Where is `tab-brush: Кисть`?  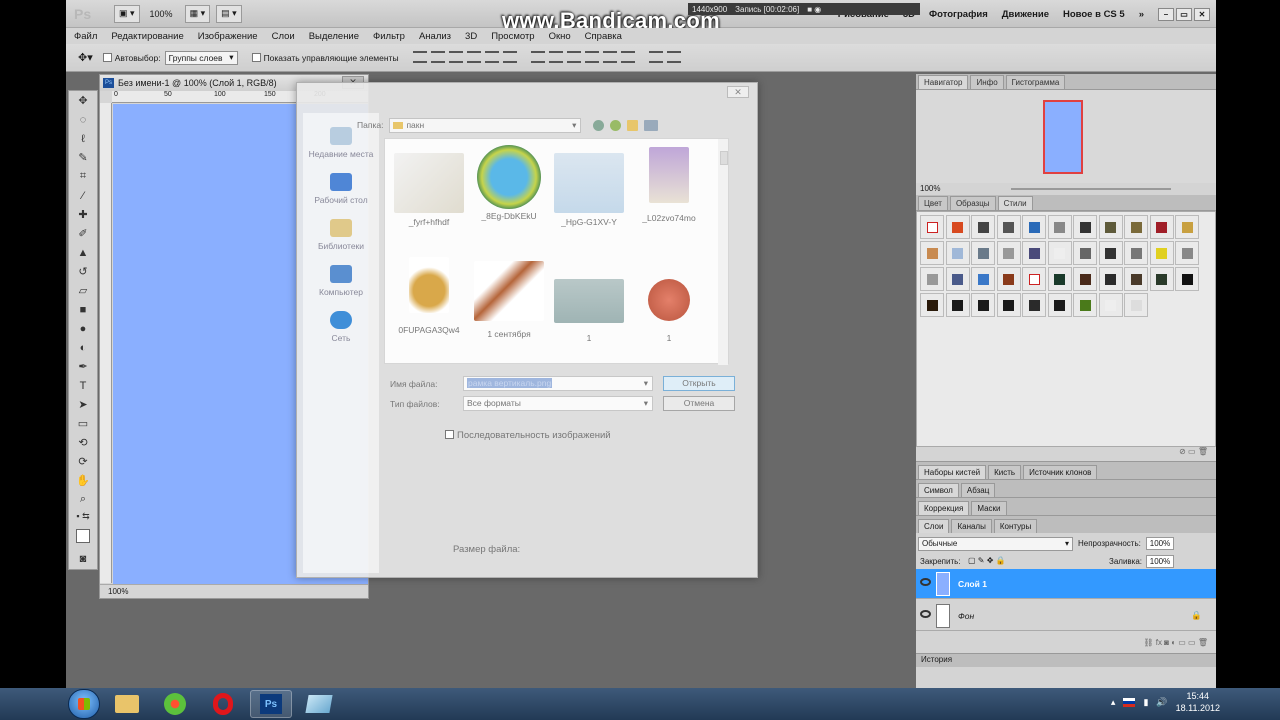
tab-brush: Кисть is located at coordinates (1005, 472).